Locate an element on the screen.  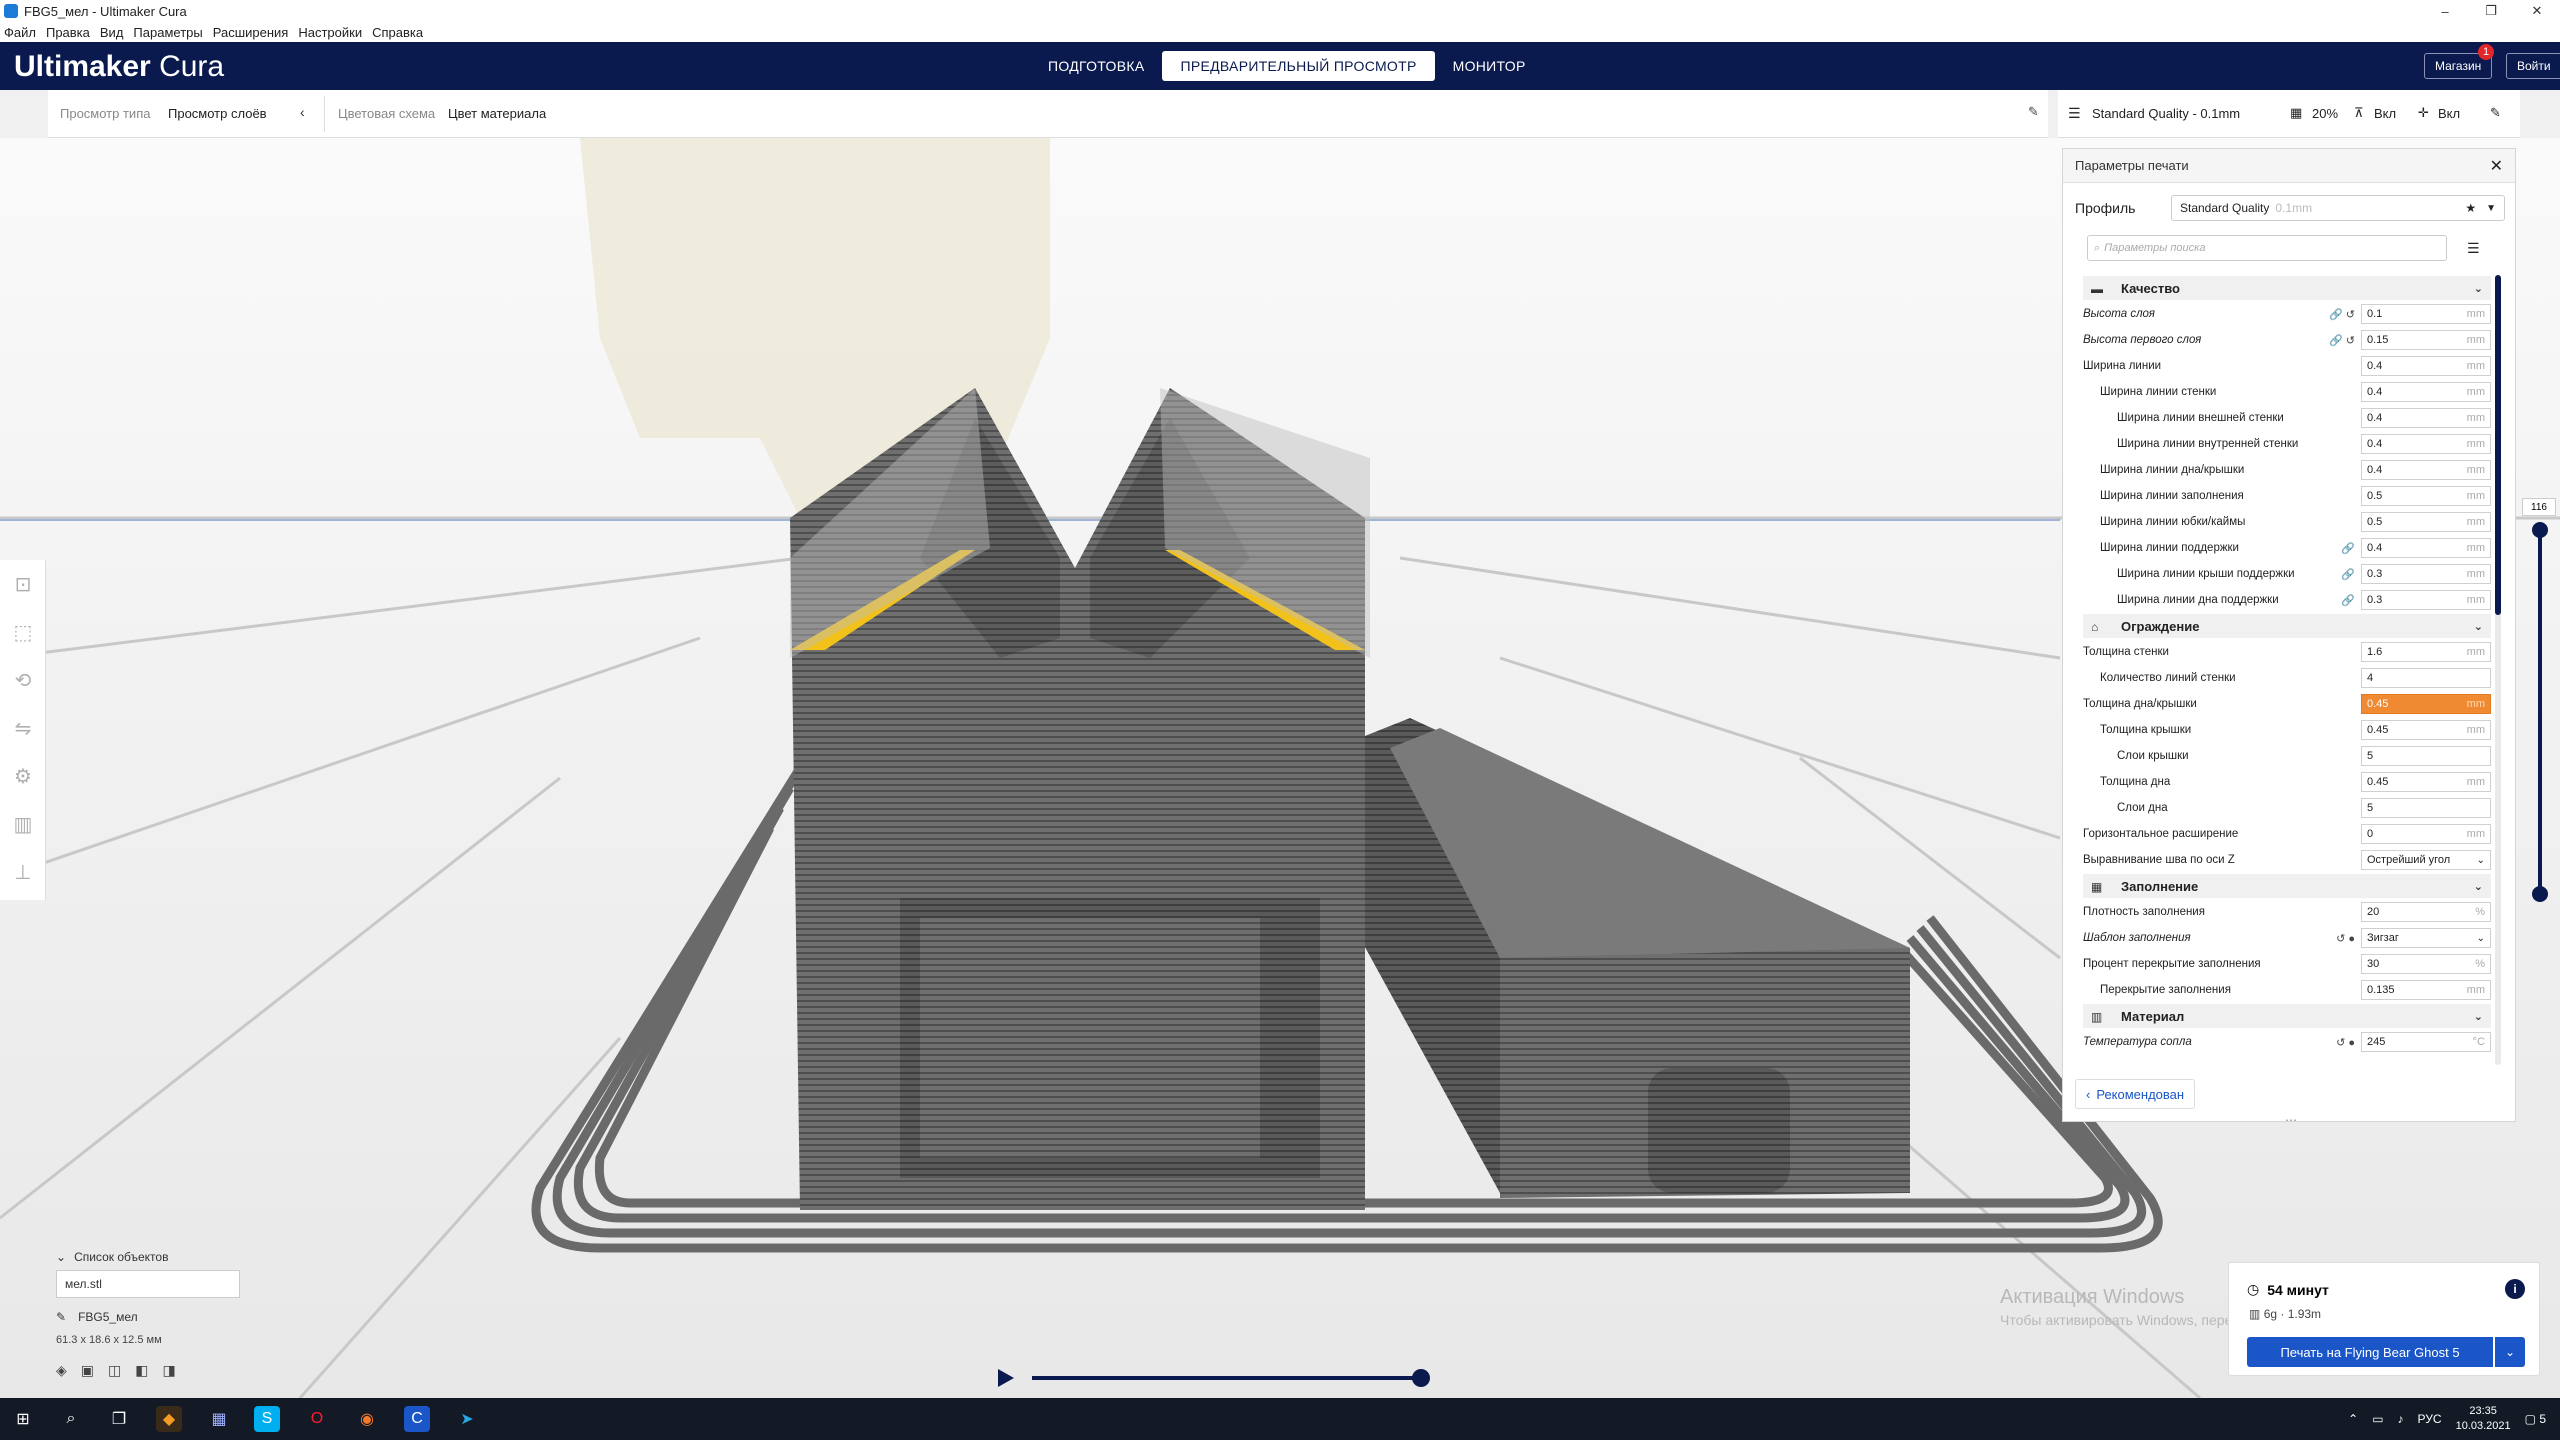
move-tool-icon: ⊡ is located at coordinates (23, 584).